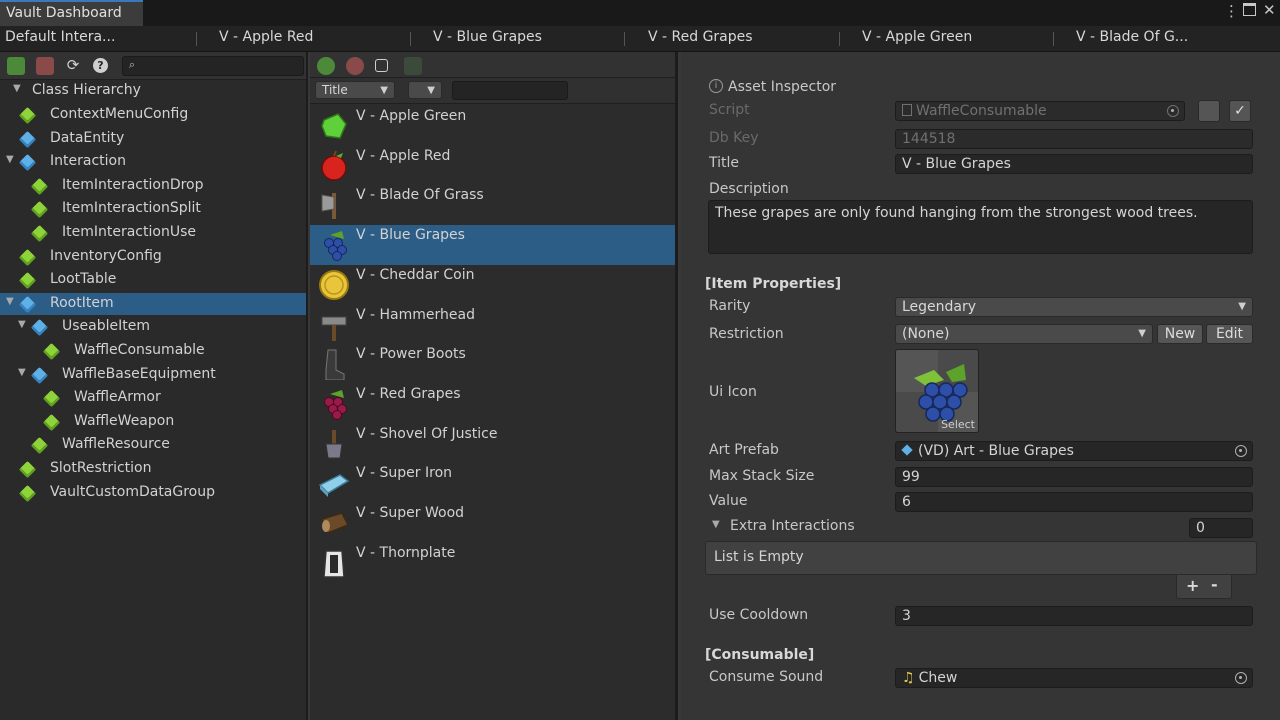 The image size is (1280, 720). What do you see at coordinates (492, 563) in the screenshot?
I see `asset-list-item: V - Thornplate` at bounding box center [492, 563].